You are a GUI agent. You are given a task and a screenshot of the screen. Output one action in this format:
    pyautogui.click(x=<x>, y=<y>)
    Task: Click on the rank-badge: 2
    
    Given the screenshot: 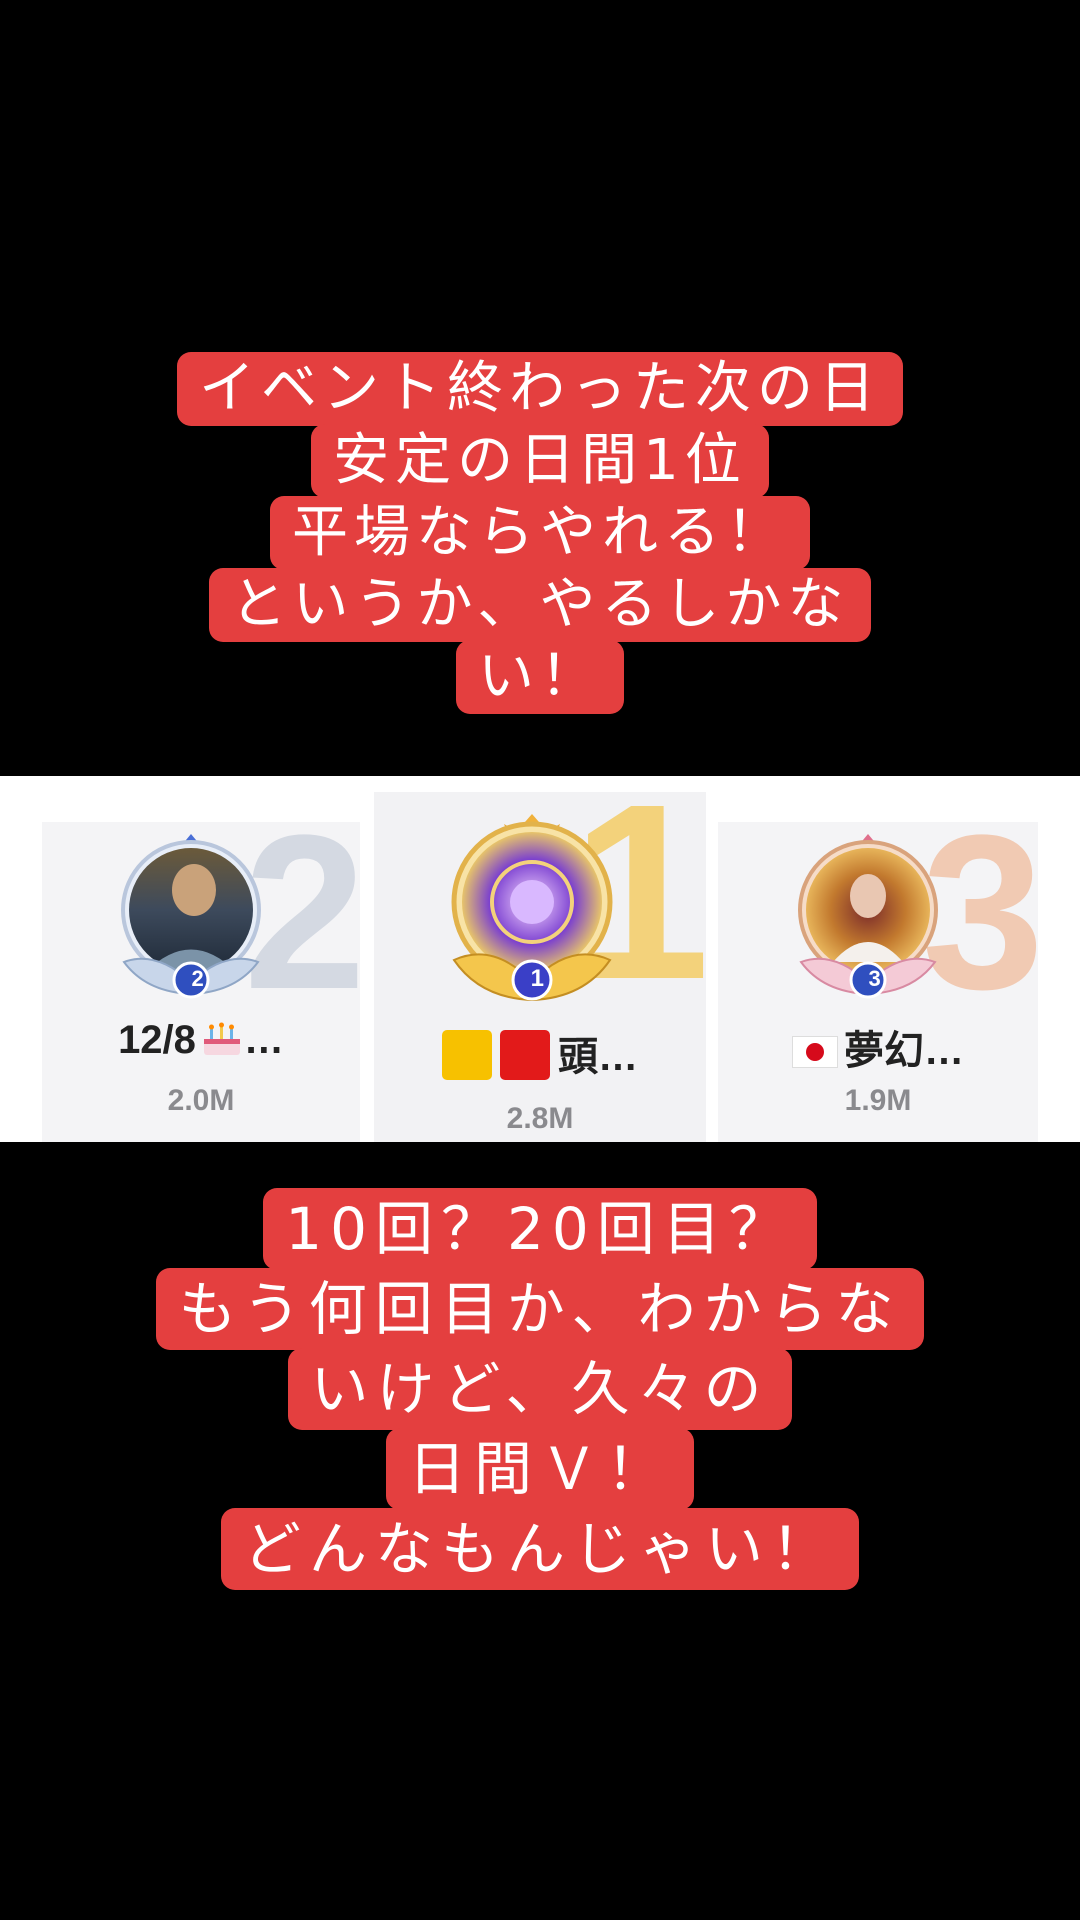 What is the action you would take?
    pyautogui.click(x=197, y=978)
    